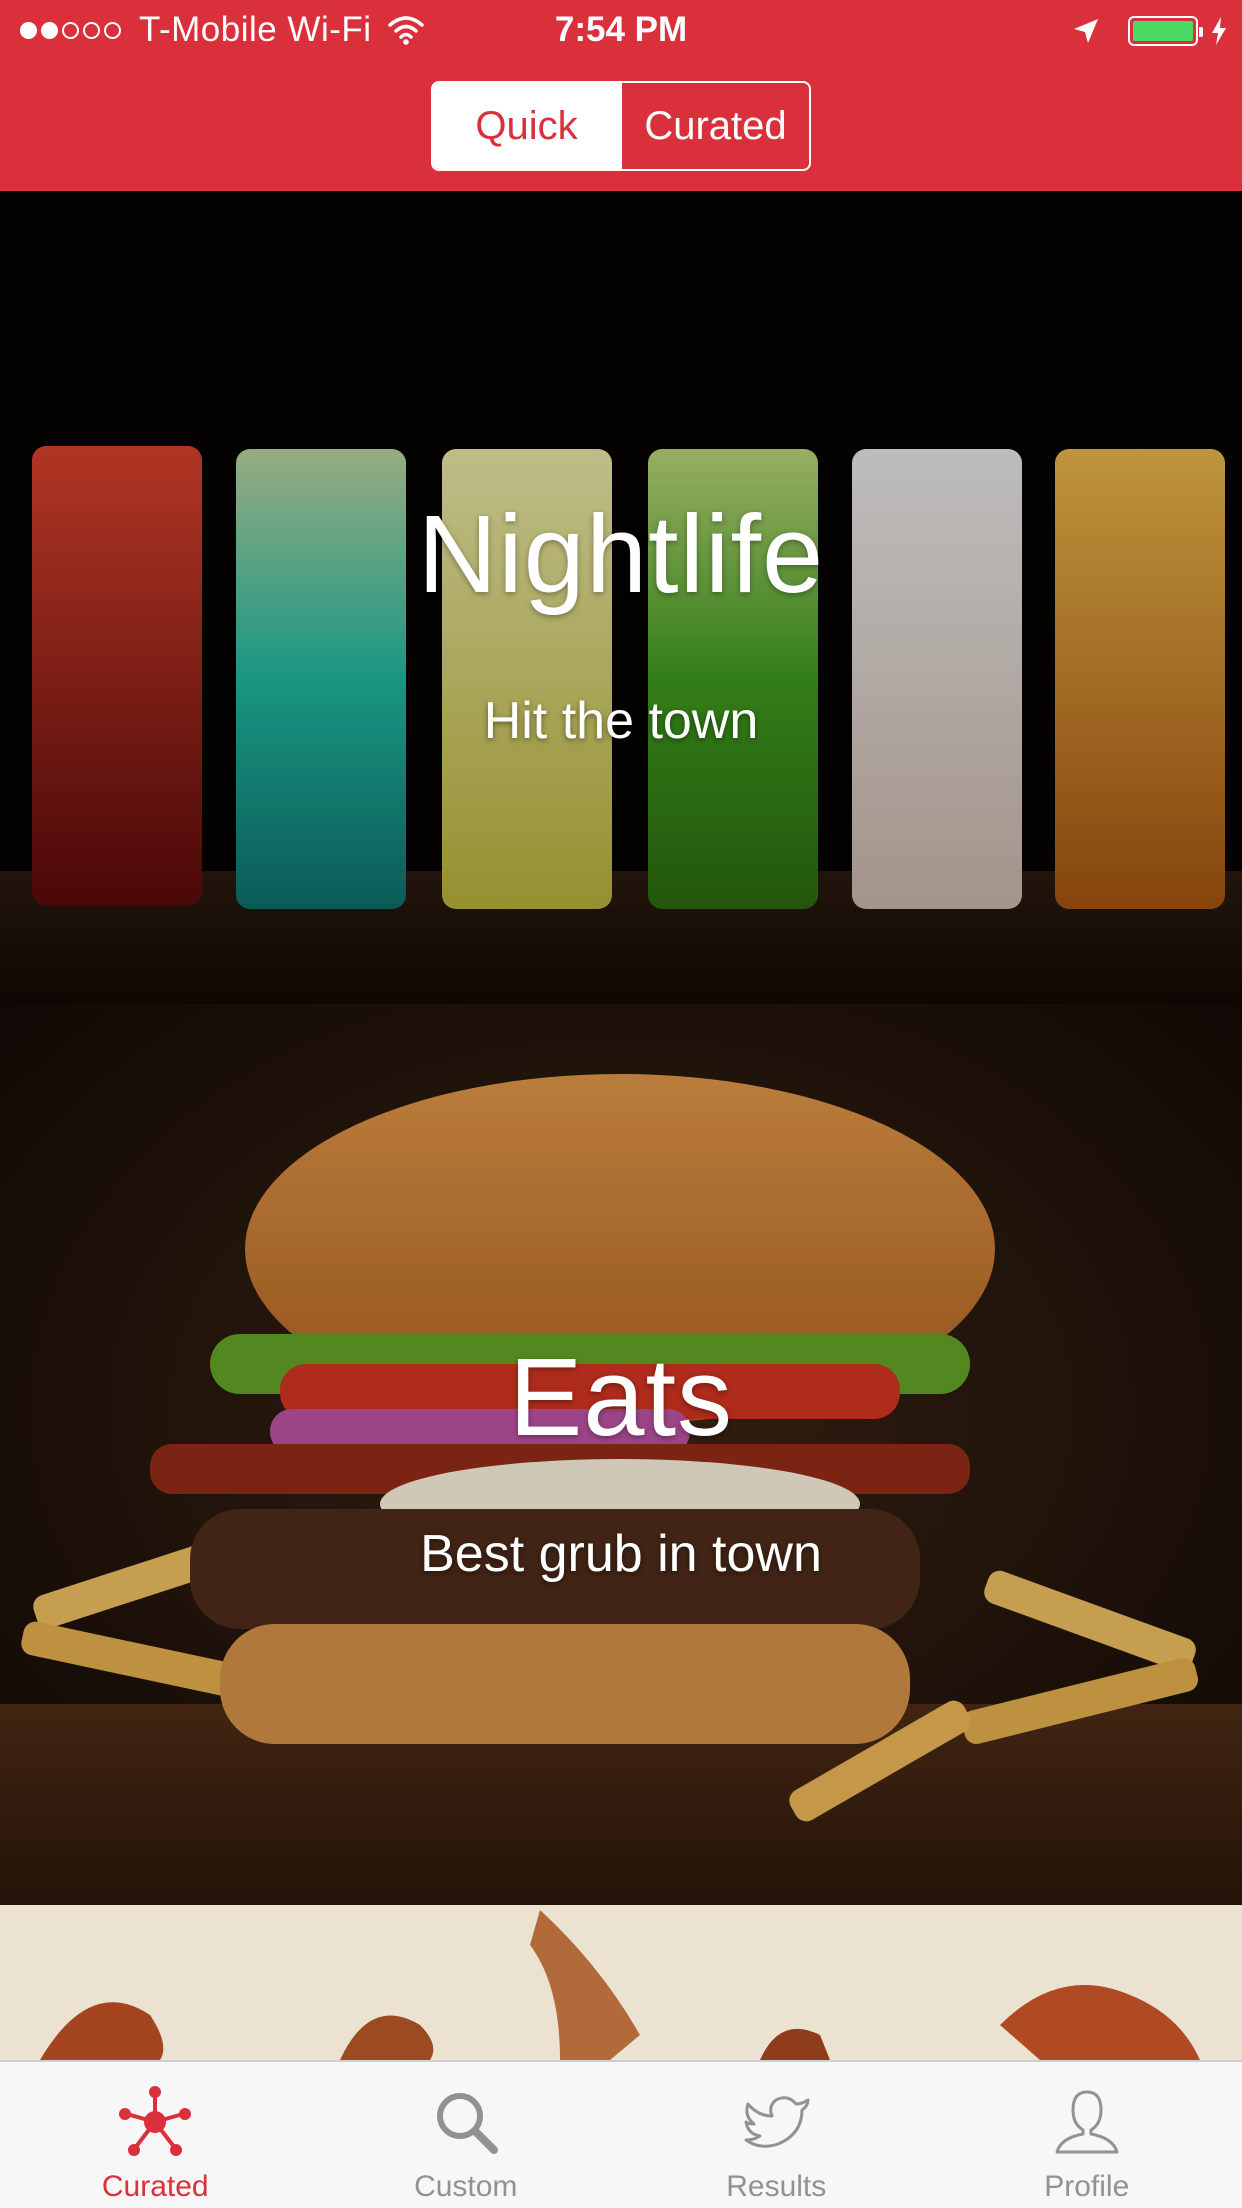  I want to click on location-arrow-icon, so click(1086, 31).